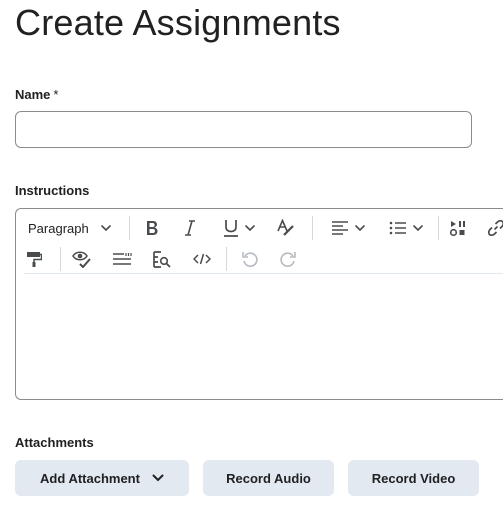 This screenshot has width=503, height=506. I want to click on link-icon, so click(495, 228).